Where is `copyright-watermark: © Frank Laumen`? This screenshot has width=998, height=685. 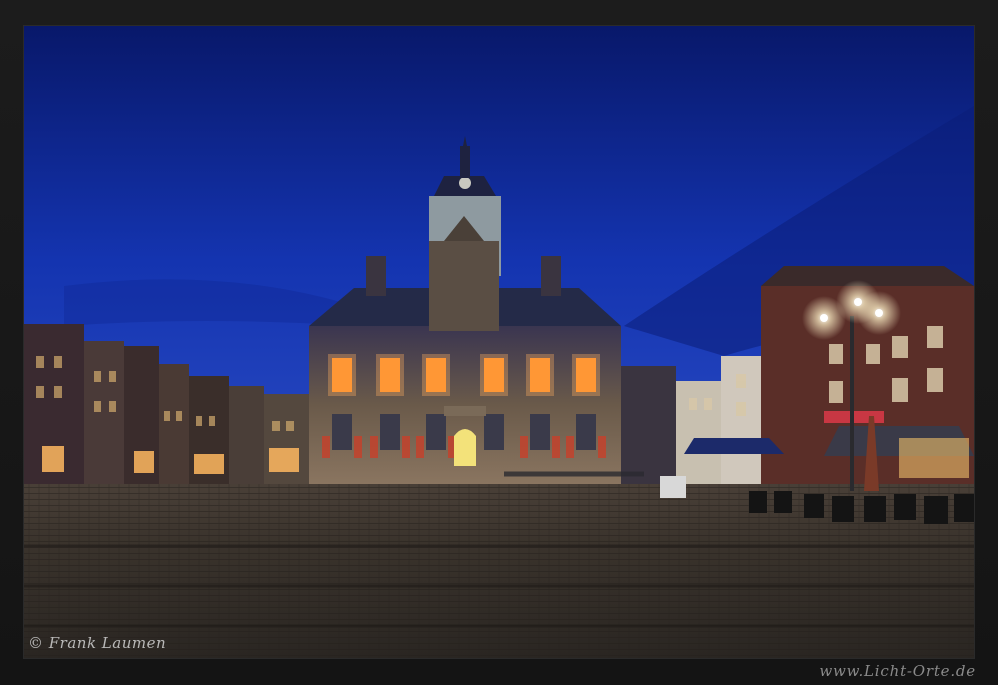 copyright-watermark: © Frank Laumen is located at coordinates (97, 643).